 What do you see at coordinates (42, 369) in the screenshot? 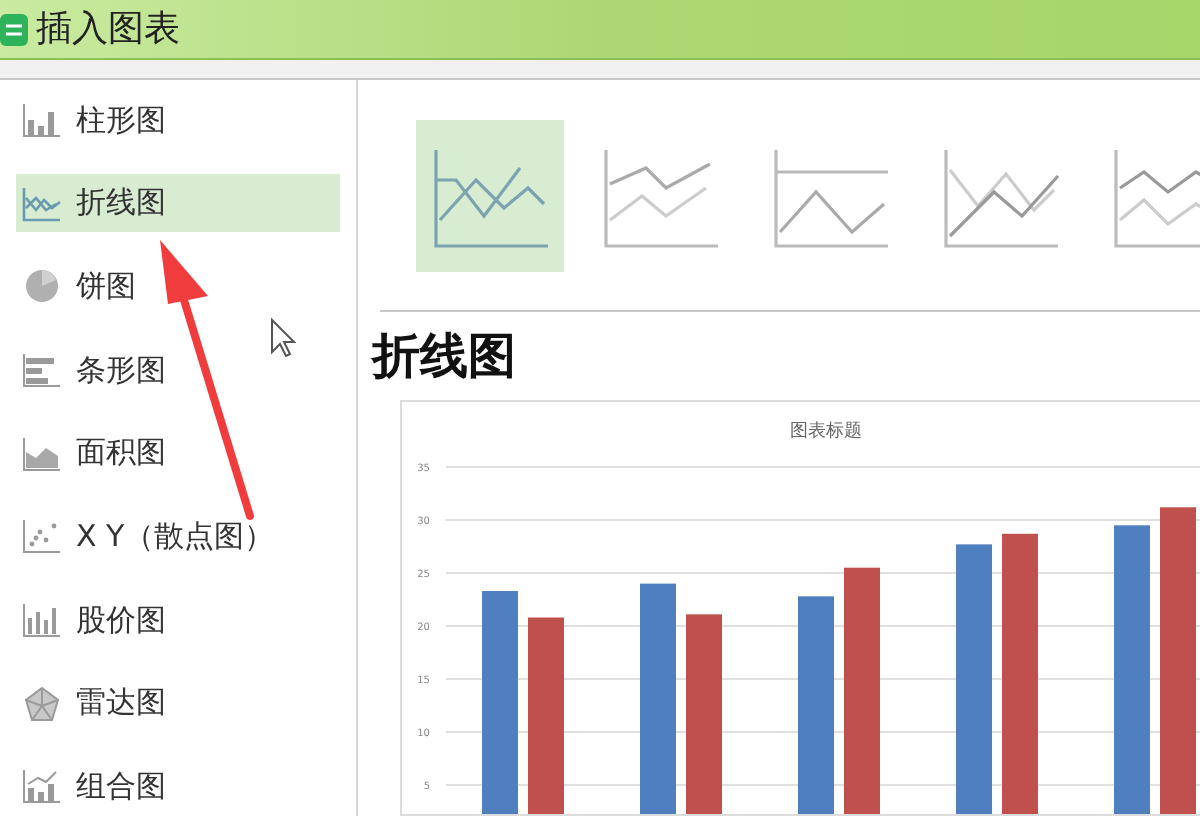
I see `bar-chart-icon` at bounding box center [42, 369].